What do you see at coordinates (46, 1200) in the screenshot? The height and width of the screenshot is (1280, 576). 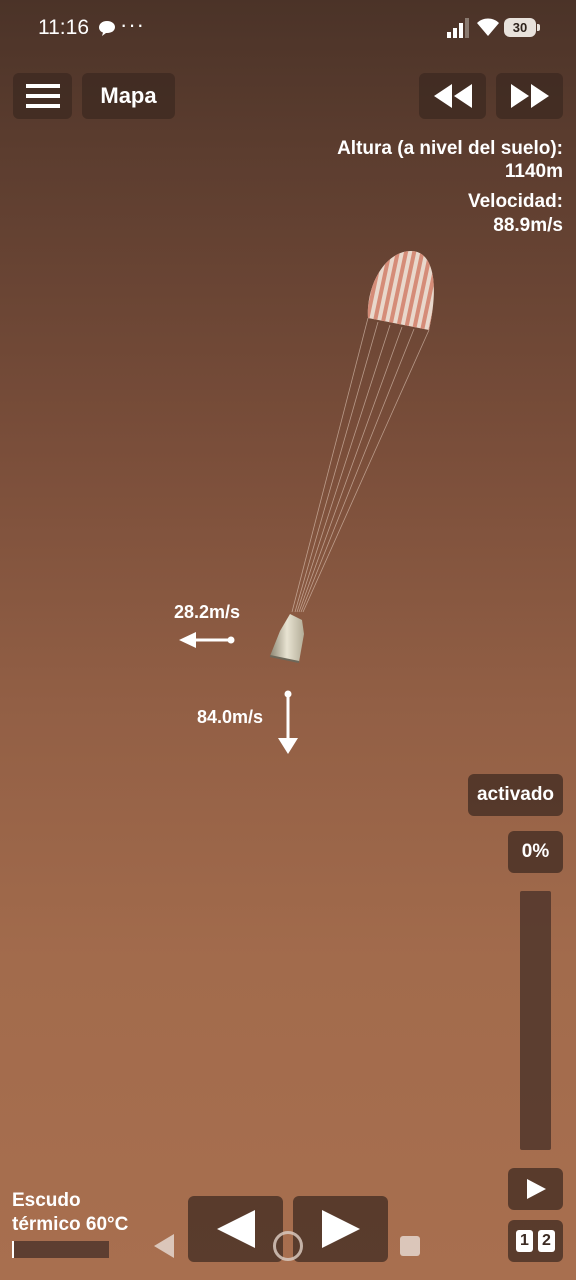 I see `heat-shield-label-line1: Escudo` at bounding box center [46, 1200].